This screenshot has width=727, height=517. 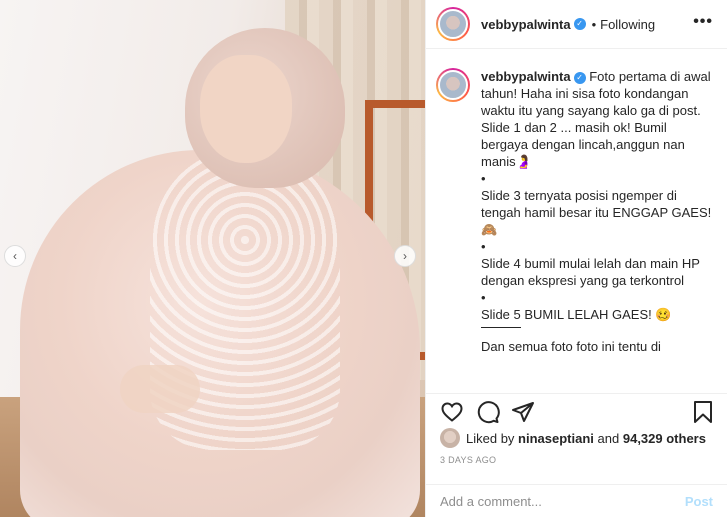 I want to click on caption-avatar, so click(x=453, y=85).